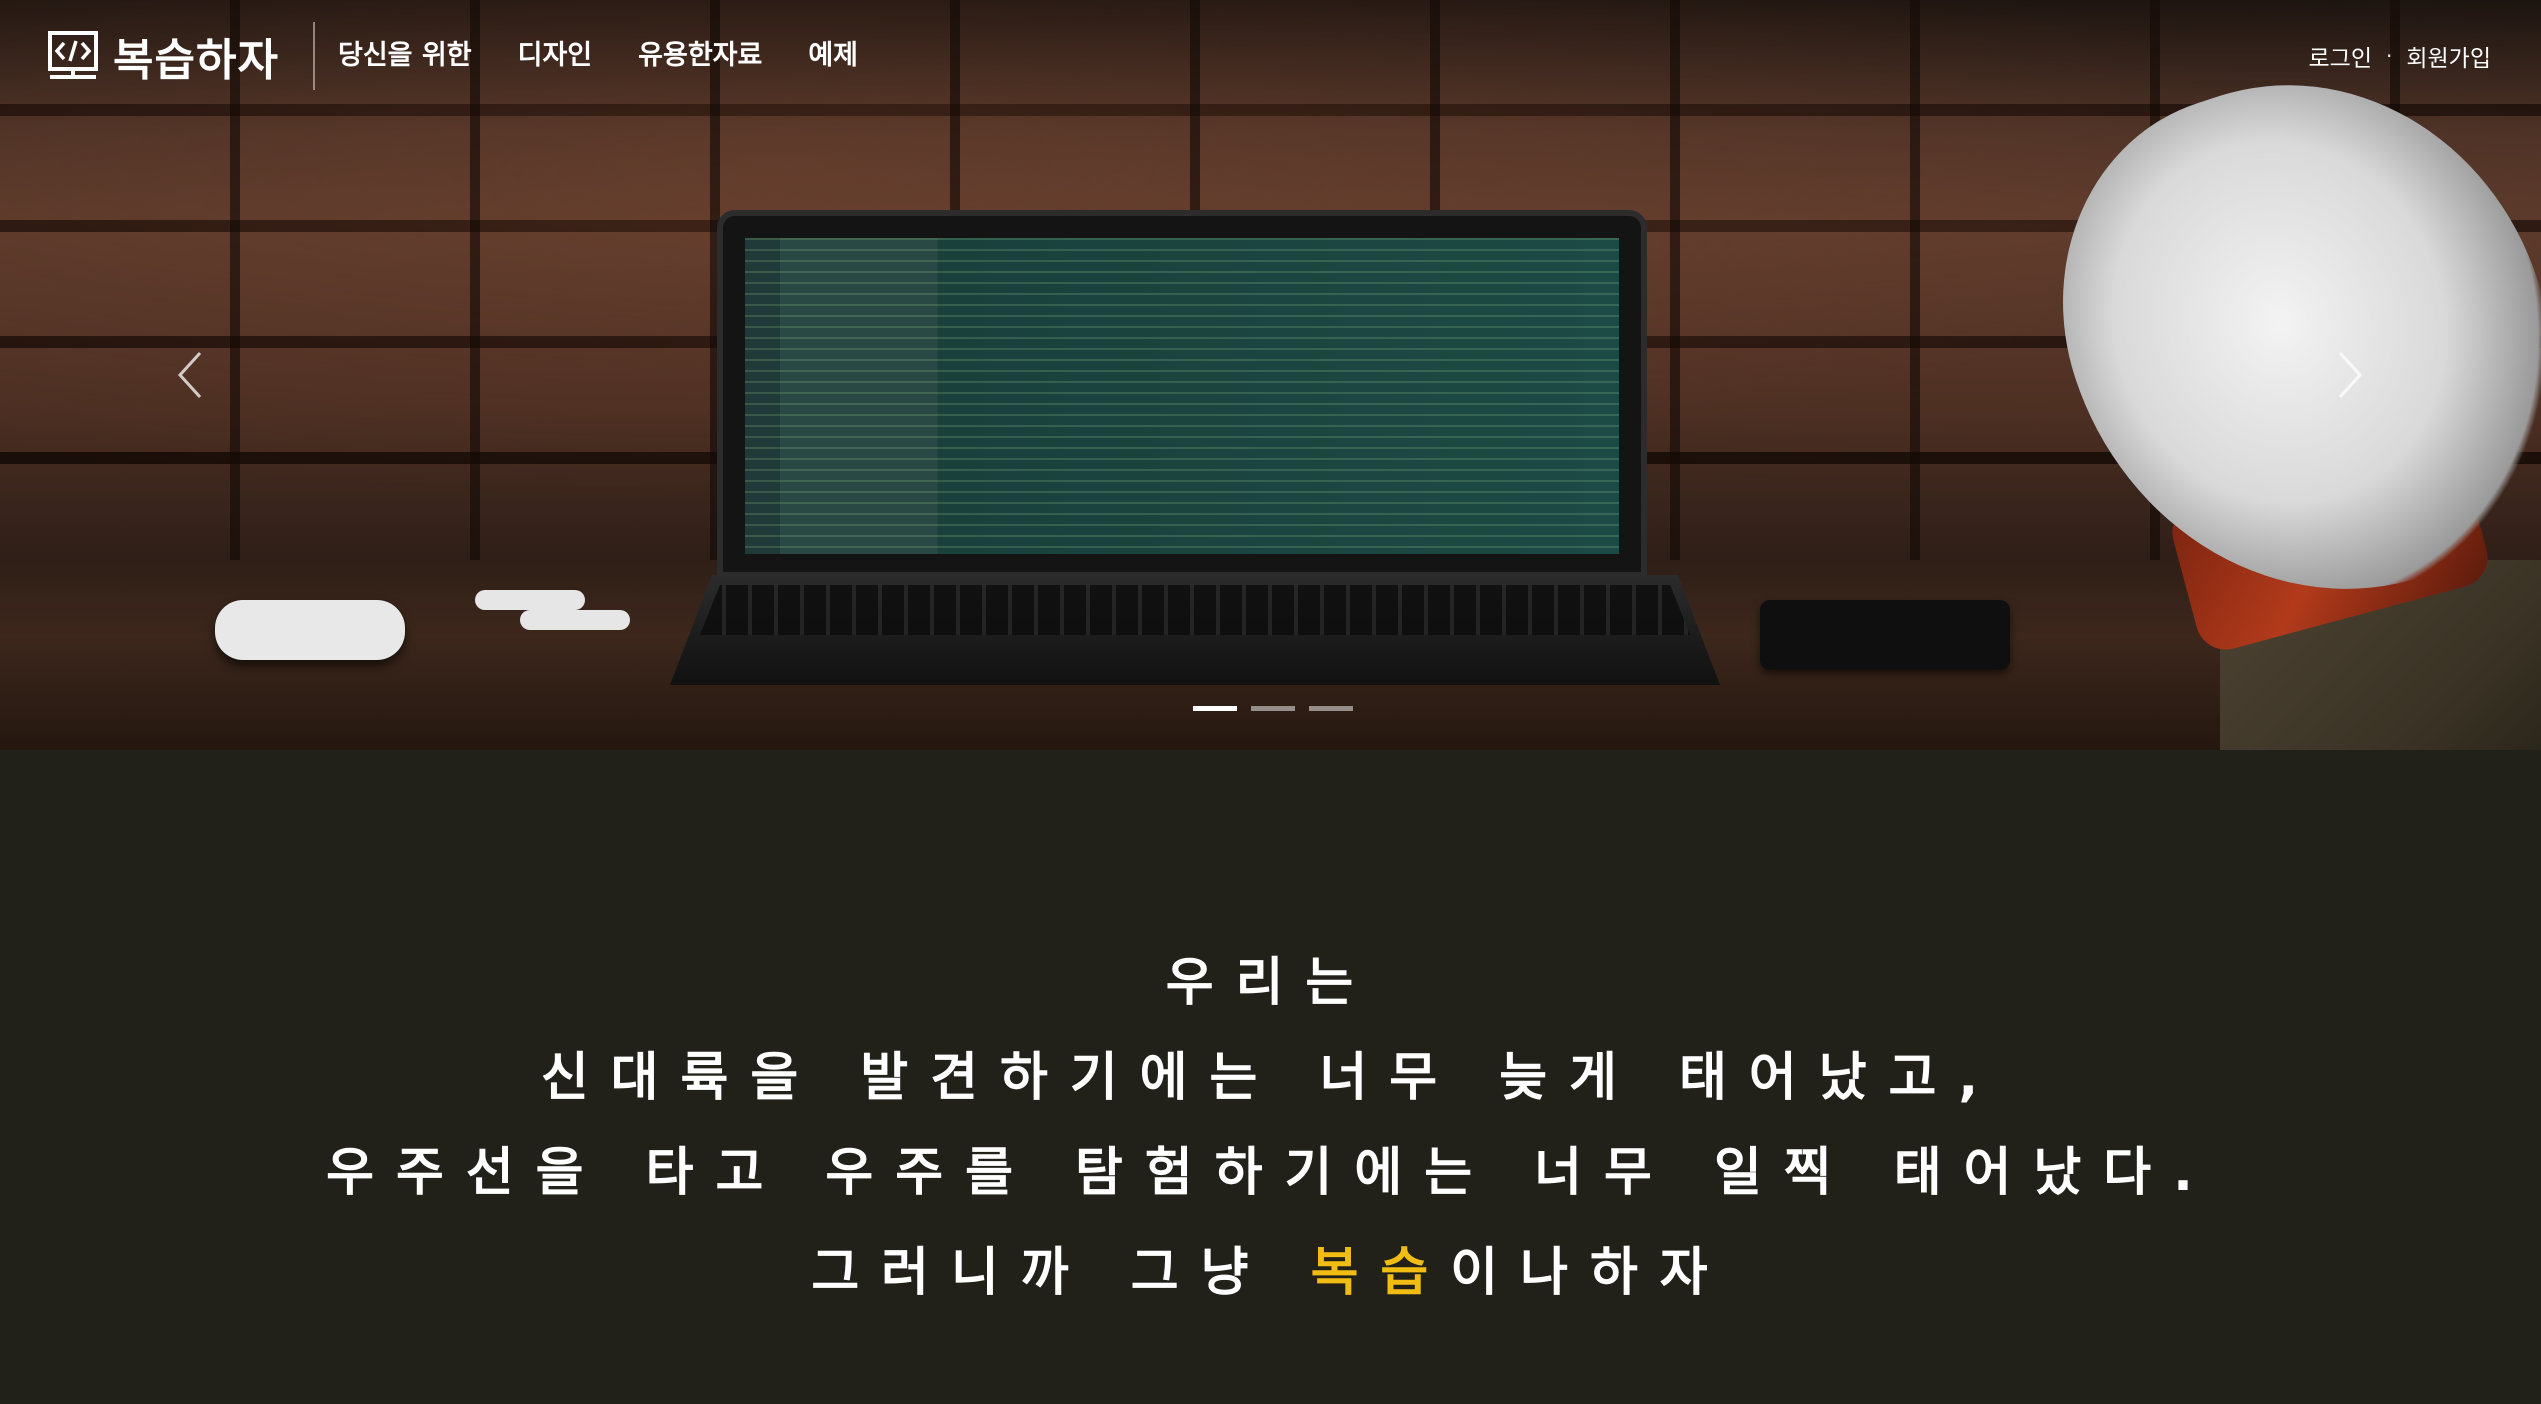  I want to click on tagline-line-4: 그러니까 그냥 복습이나하자, so click(1270, 1267).